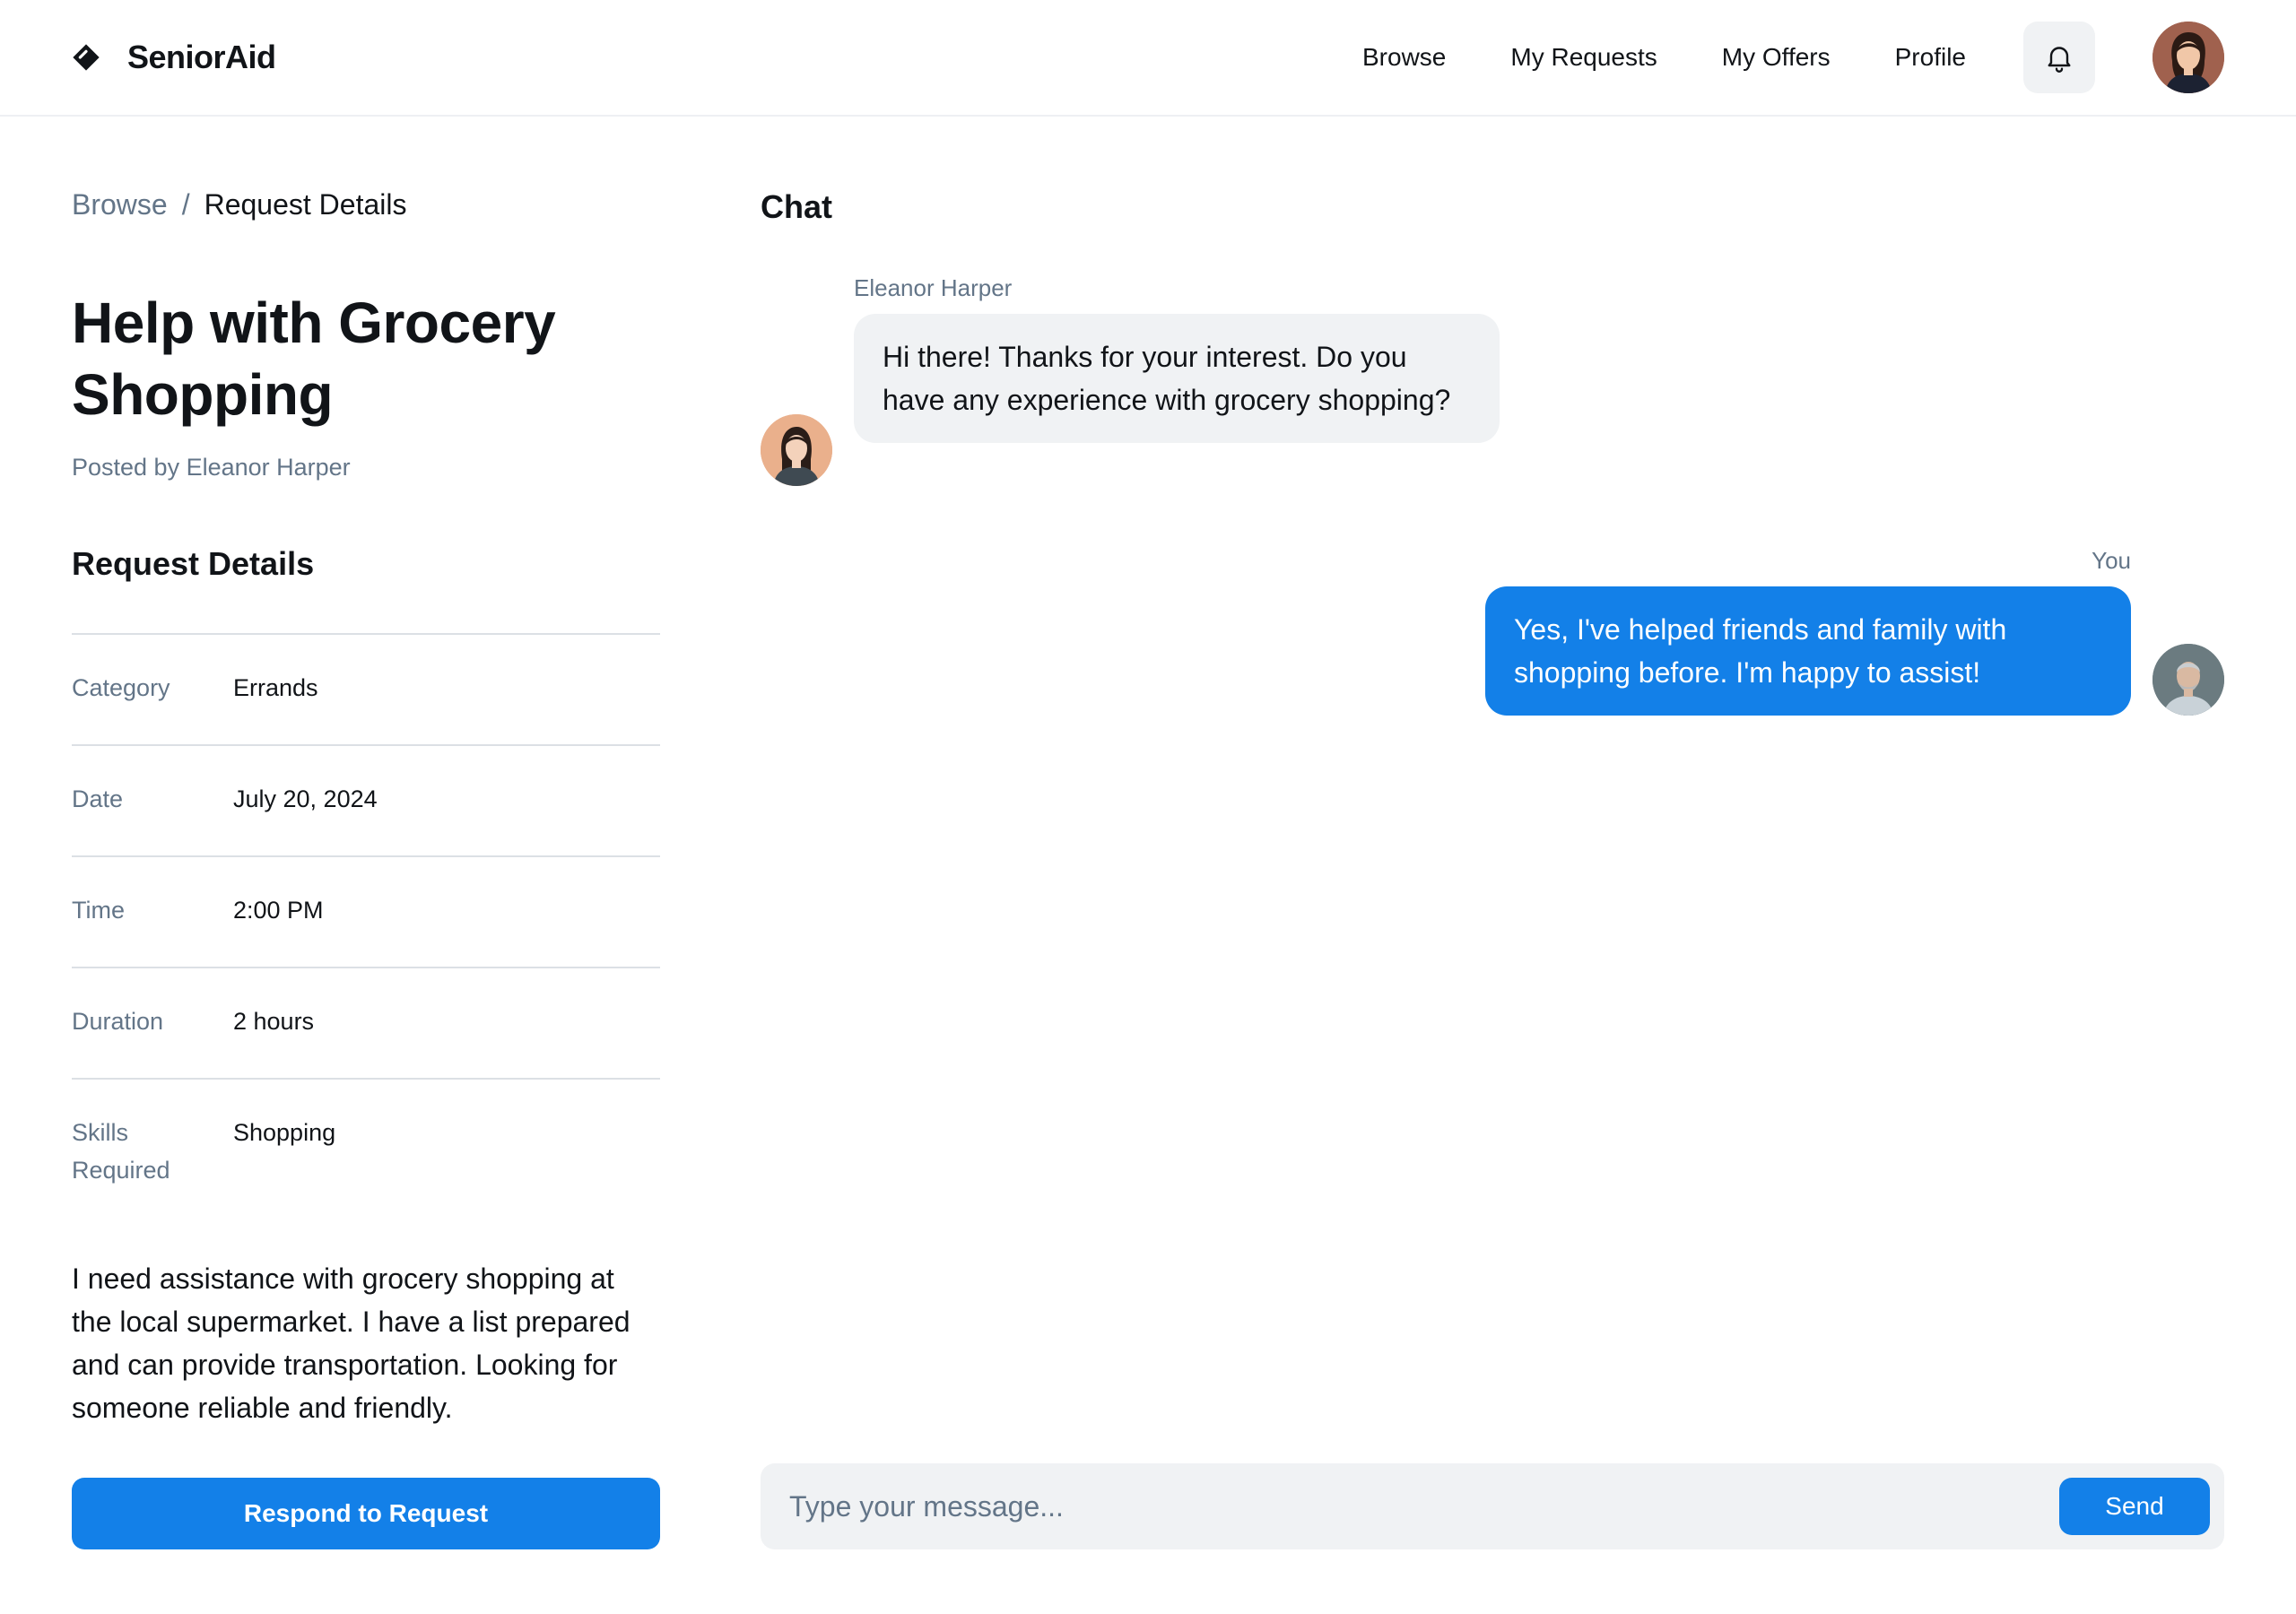 This screenshot has height=1614, width=2296. What do you see at coordinates (193, 563) in the screenshot?
I see `details-heading: Request Details` at bounding box center [193, 563].